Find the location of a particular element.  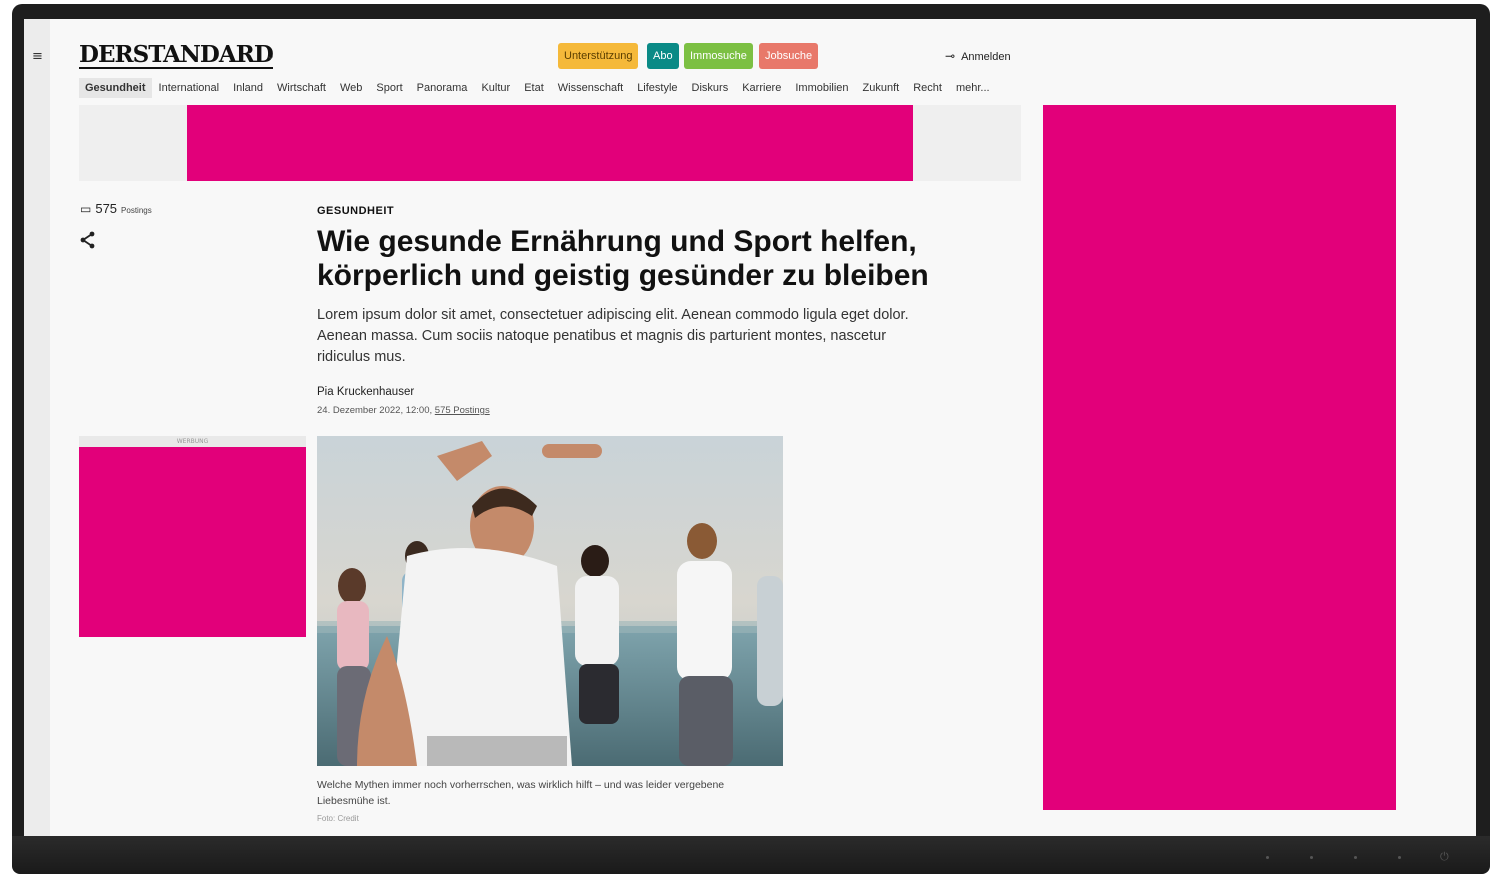

nav-item-etat: Etat is located at coordinates (534, 88).